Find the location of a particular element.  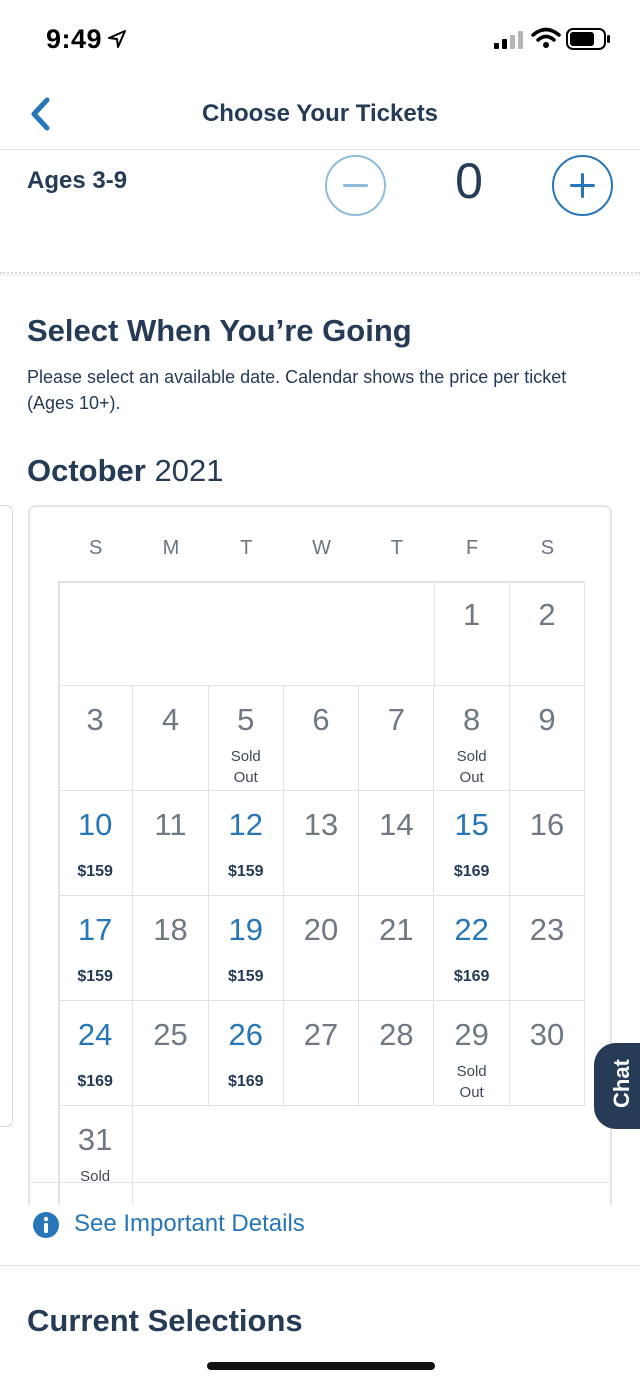

age-quantity-row: Ages 3-9 0 is located at coordinates (320, 212).